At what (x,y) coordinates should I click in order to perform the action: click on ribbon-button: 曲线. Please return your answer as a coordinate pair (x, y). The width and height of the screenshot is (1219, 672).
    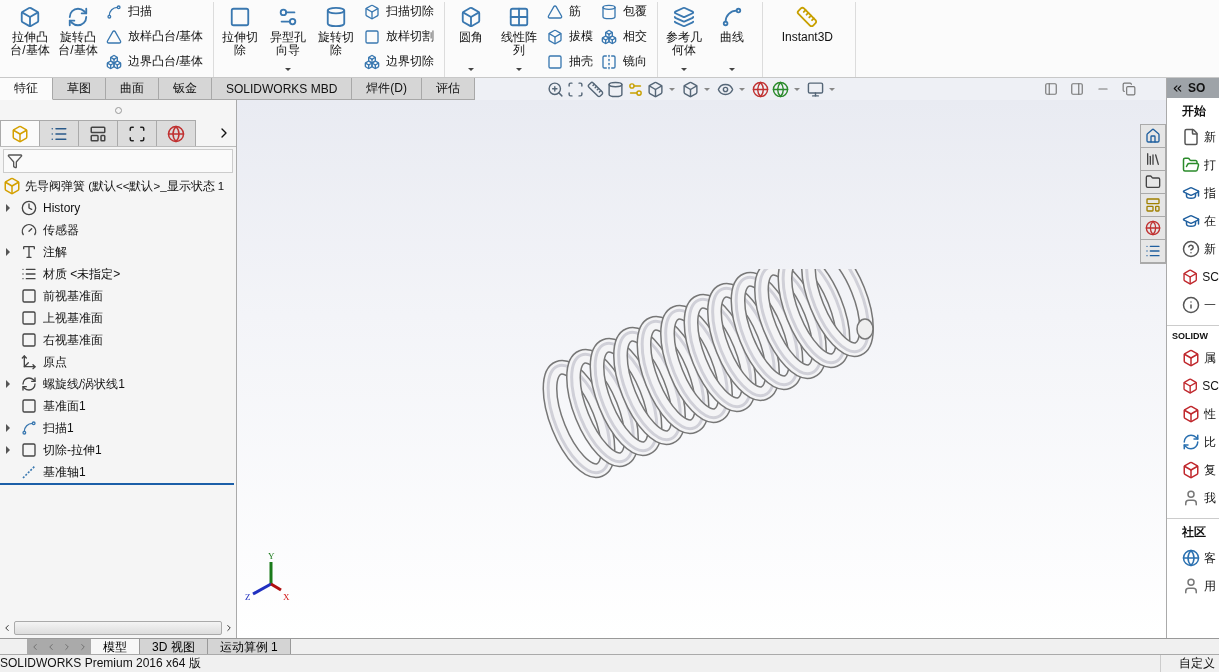
    Looking at the image, I should click on (732, 39).